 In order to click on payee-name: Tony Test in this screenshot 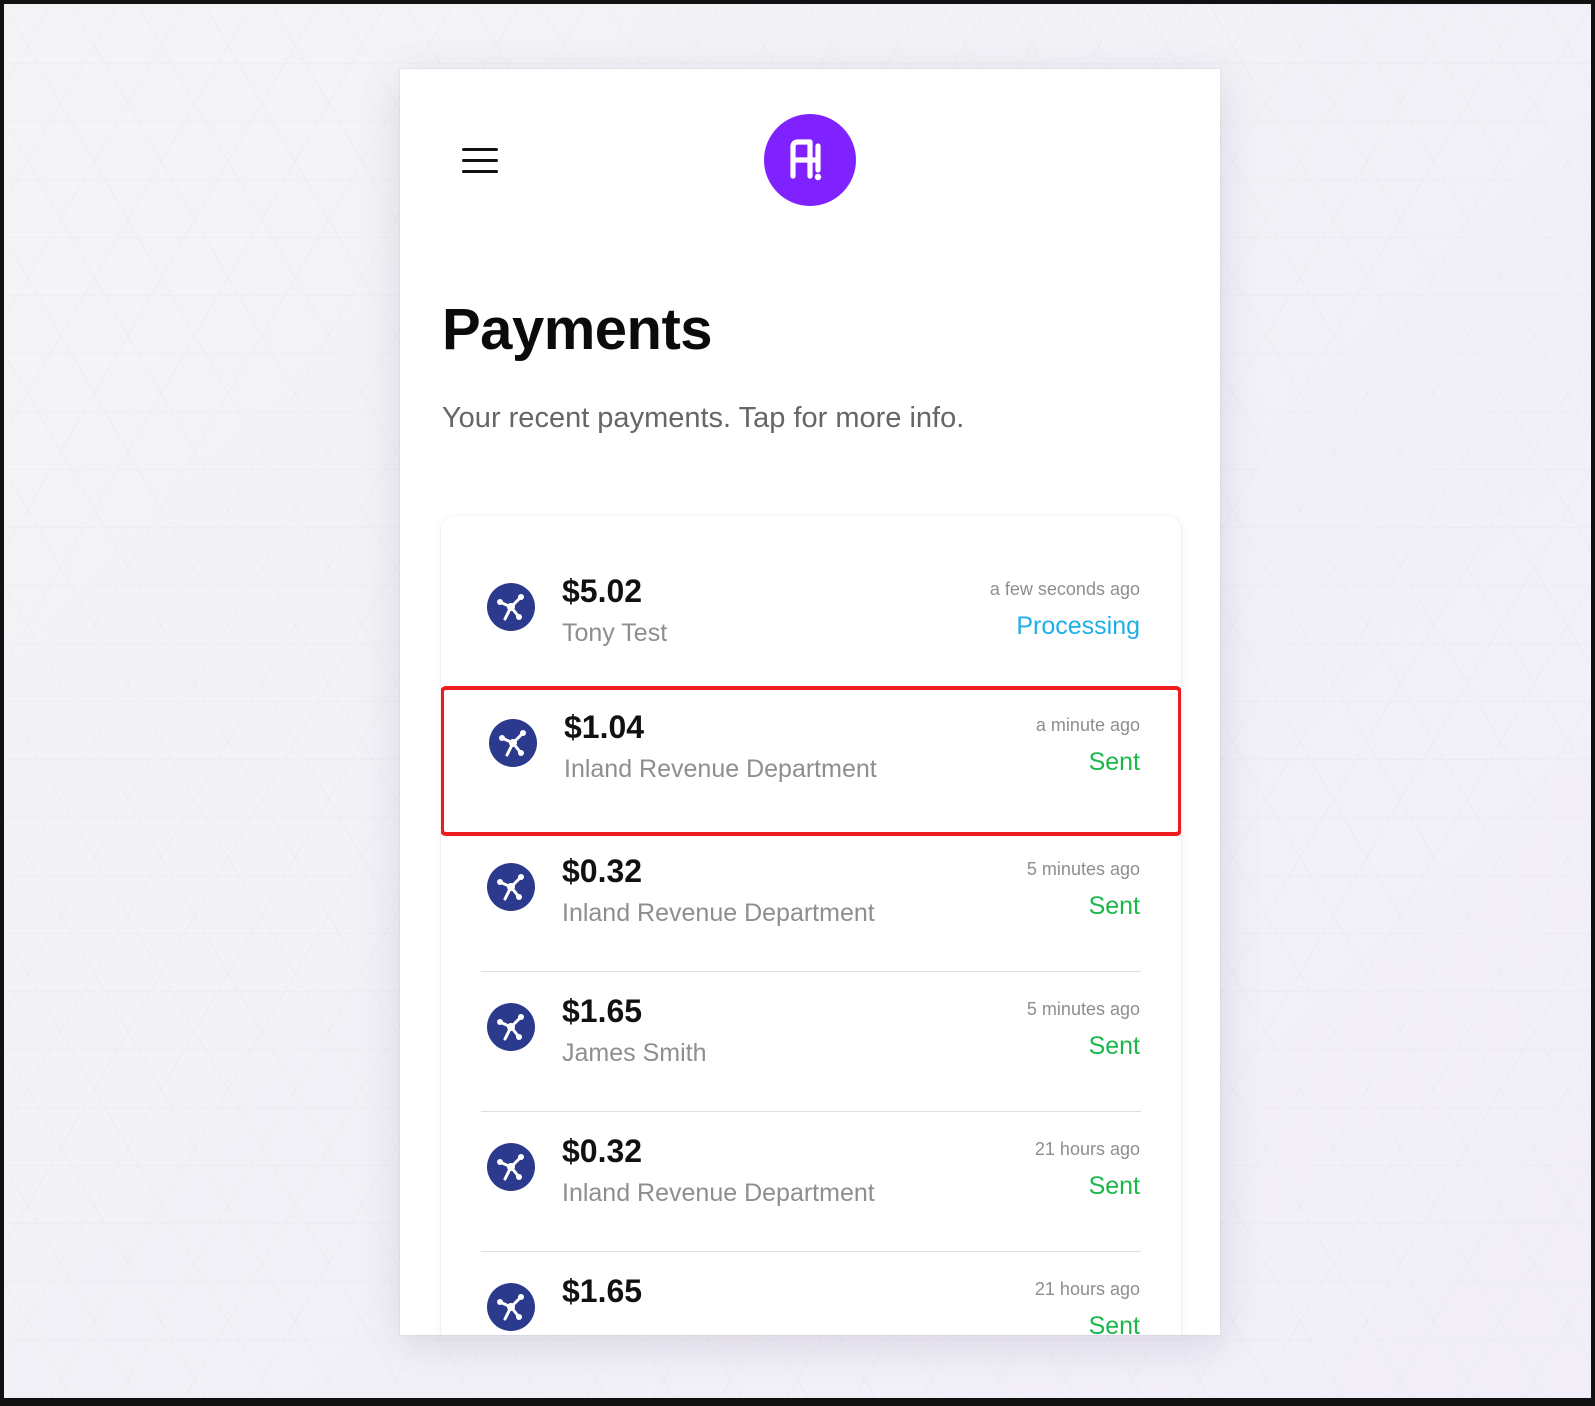, I will do `click(615, 633)`.